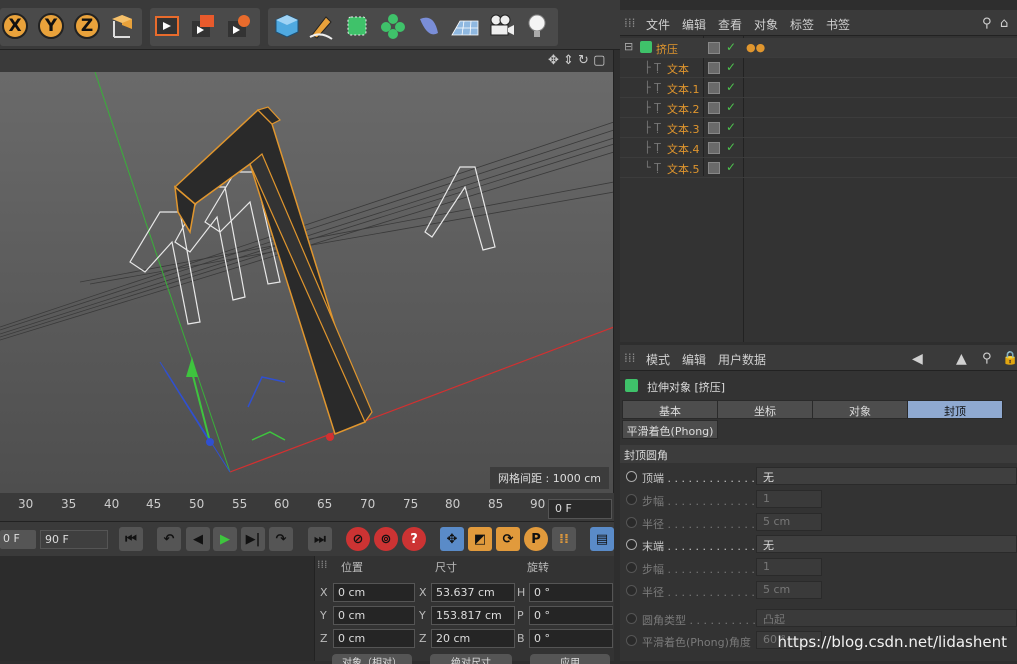 This screenshot has width=1017, height=664. What do you see at coordinates (818, 48) in the screenshot?
I see `object-row-extrude: ⊟ 挤压 ✓ ●●` at bounding box center [818, 48].